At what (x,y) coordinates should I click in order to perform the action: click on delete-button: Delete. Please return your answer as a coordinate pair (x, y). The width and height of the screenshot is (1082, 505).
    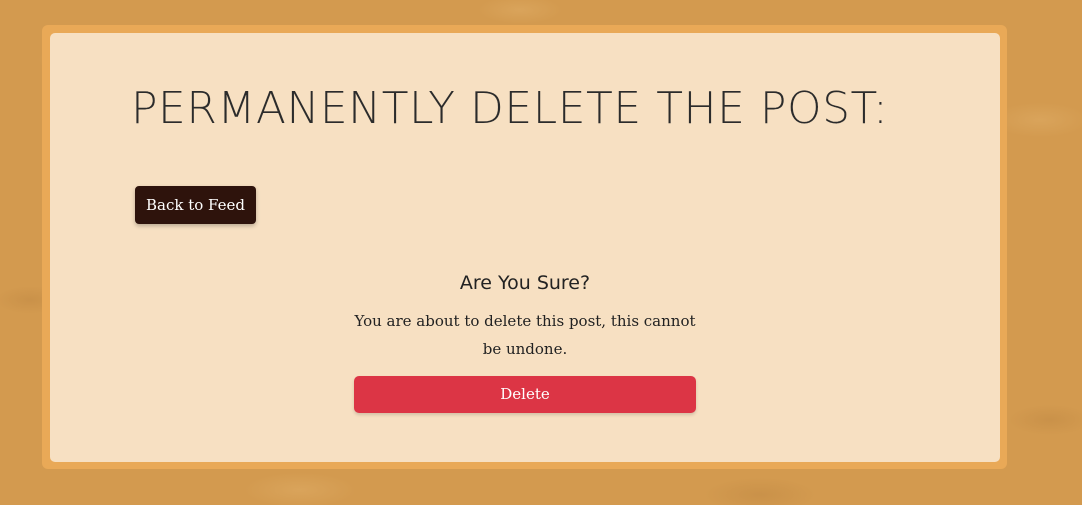
    Looking at the image, I should click on (525, 394).